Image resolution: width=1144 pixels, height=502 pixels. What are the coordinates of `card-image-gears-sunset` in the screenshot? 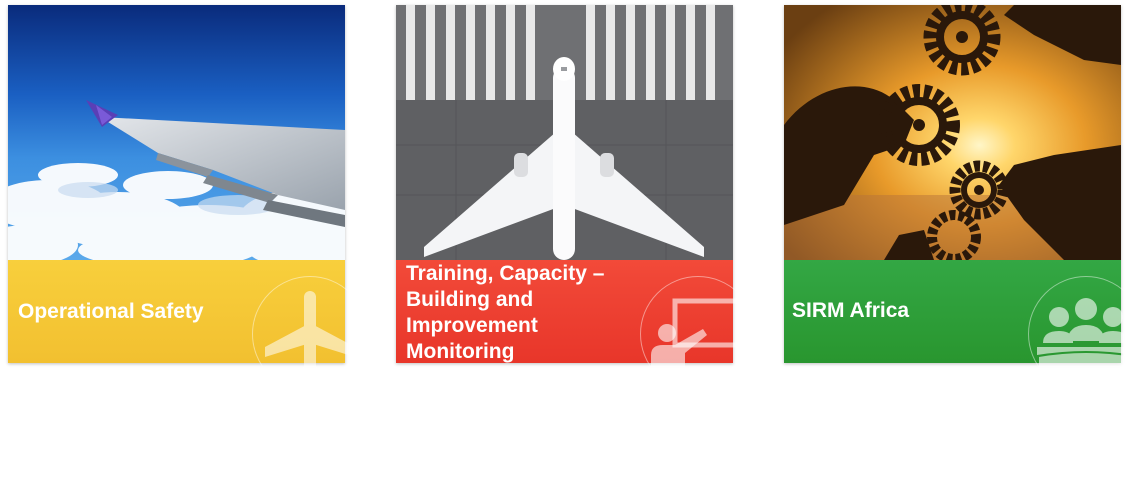 It's located at (952, 132).